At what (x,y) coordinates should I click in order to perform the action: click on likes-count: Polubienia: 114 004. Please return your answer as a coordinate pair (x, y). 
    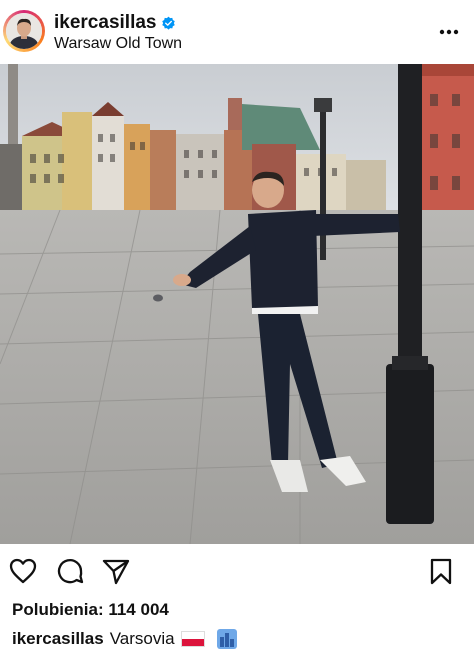
    Looking at the image, I should click on (90, 610).